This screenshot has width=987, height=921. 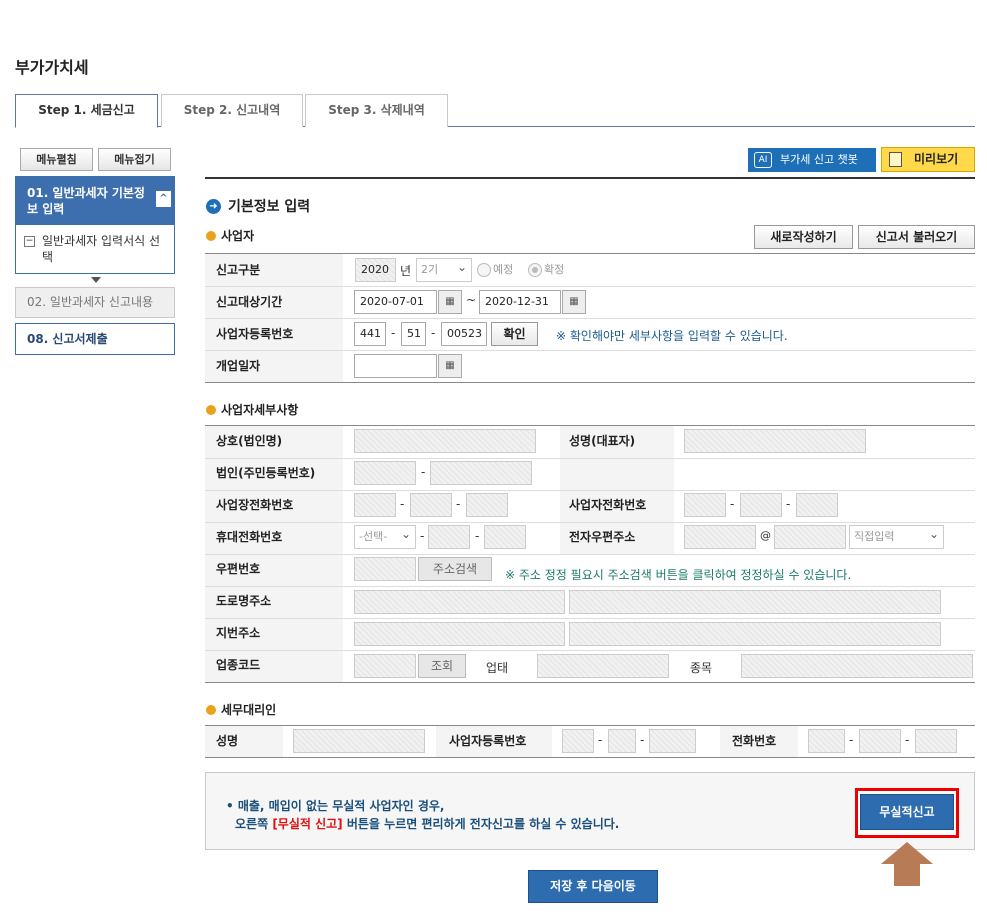 What do you see at coordinates (907, 812) in the screenshot?
I see `no-performance-report-button: 무실적신고` at bounding box center [907, 812].